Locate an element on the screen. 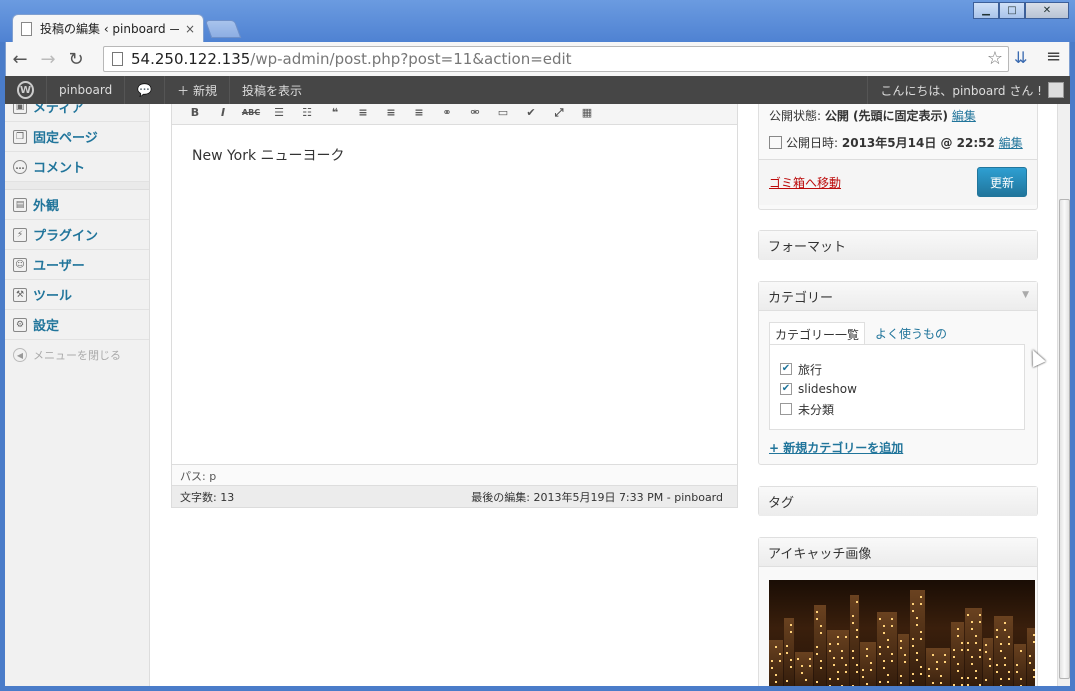  forward-button: → is located at coordinates (48, 59).